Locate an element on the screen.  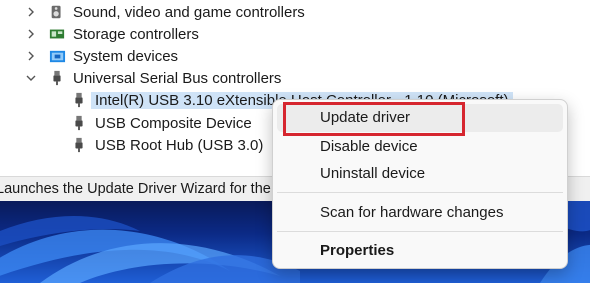
tree-item-sound: Sound, video and game controllers is located at coordinates (164, 12).